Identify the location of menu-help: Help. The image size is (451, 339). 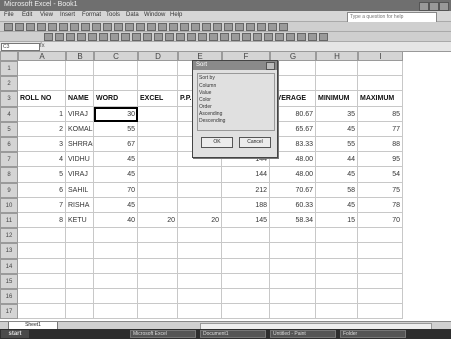
(176, 15).